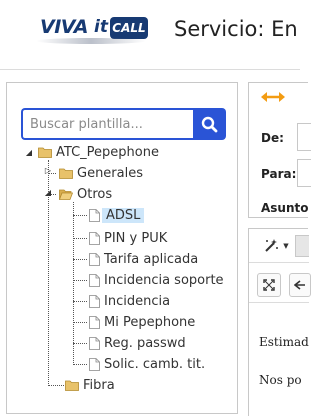 The height and width of the screenshot is (416, 320). What do you see at coordinates (151, 259) in the screenshot?
I see `tree-leaf-label: Tarifa aplicada` at bounding box center [151, 259].